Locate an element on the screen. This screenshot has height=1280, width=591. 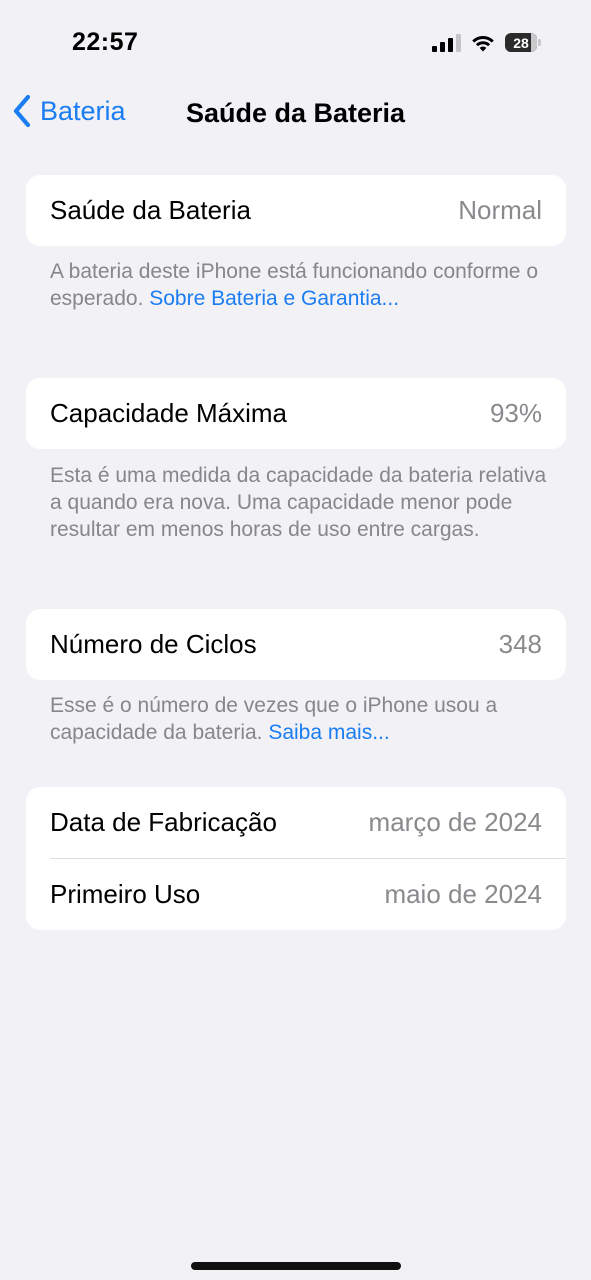
page-title: Saúde da Bateria is located at coordinates (295, 113).